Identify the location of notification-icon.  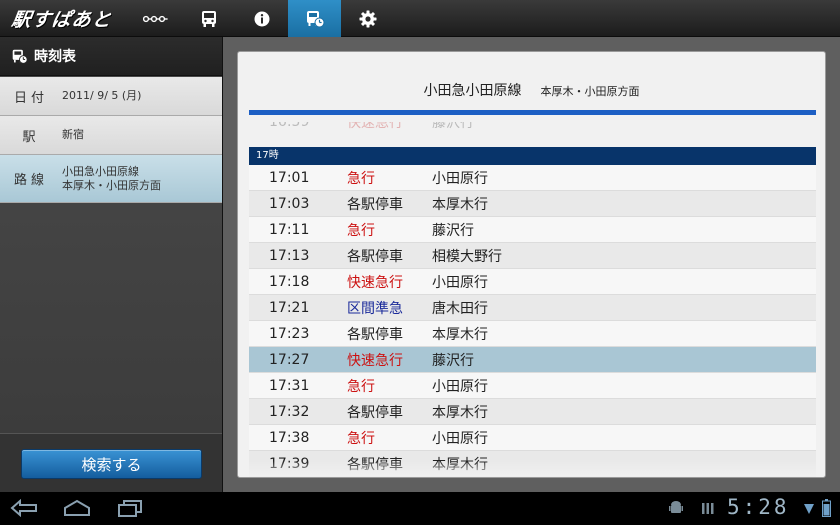
(708, 508).